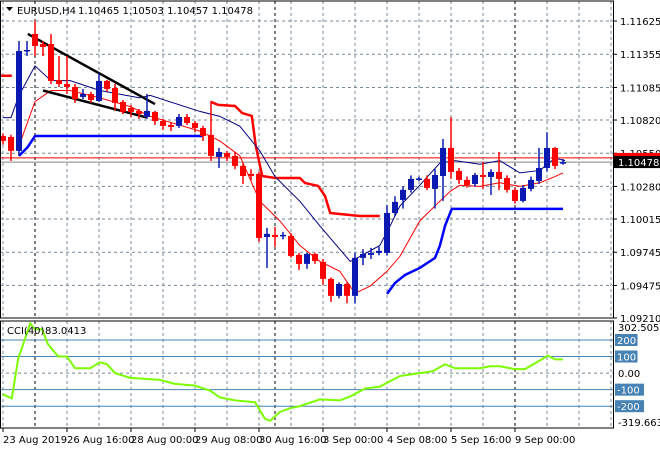  I want to click on ohlc-readout: 1.10465 1.10503 1.10457 1.10478, so click(165, 11).